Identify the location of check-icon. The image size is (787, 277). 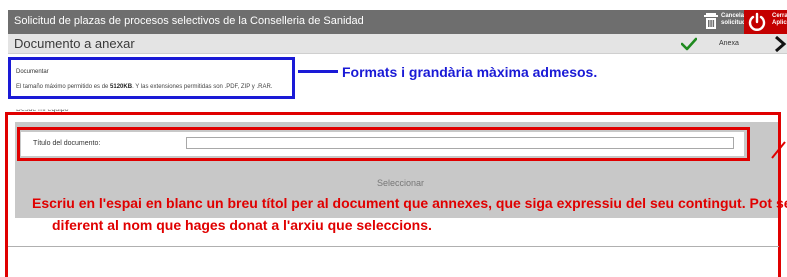
(689, 44).